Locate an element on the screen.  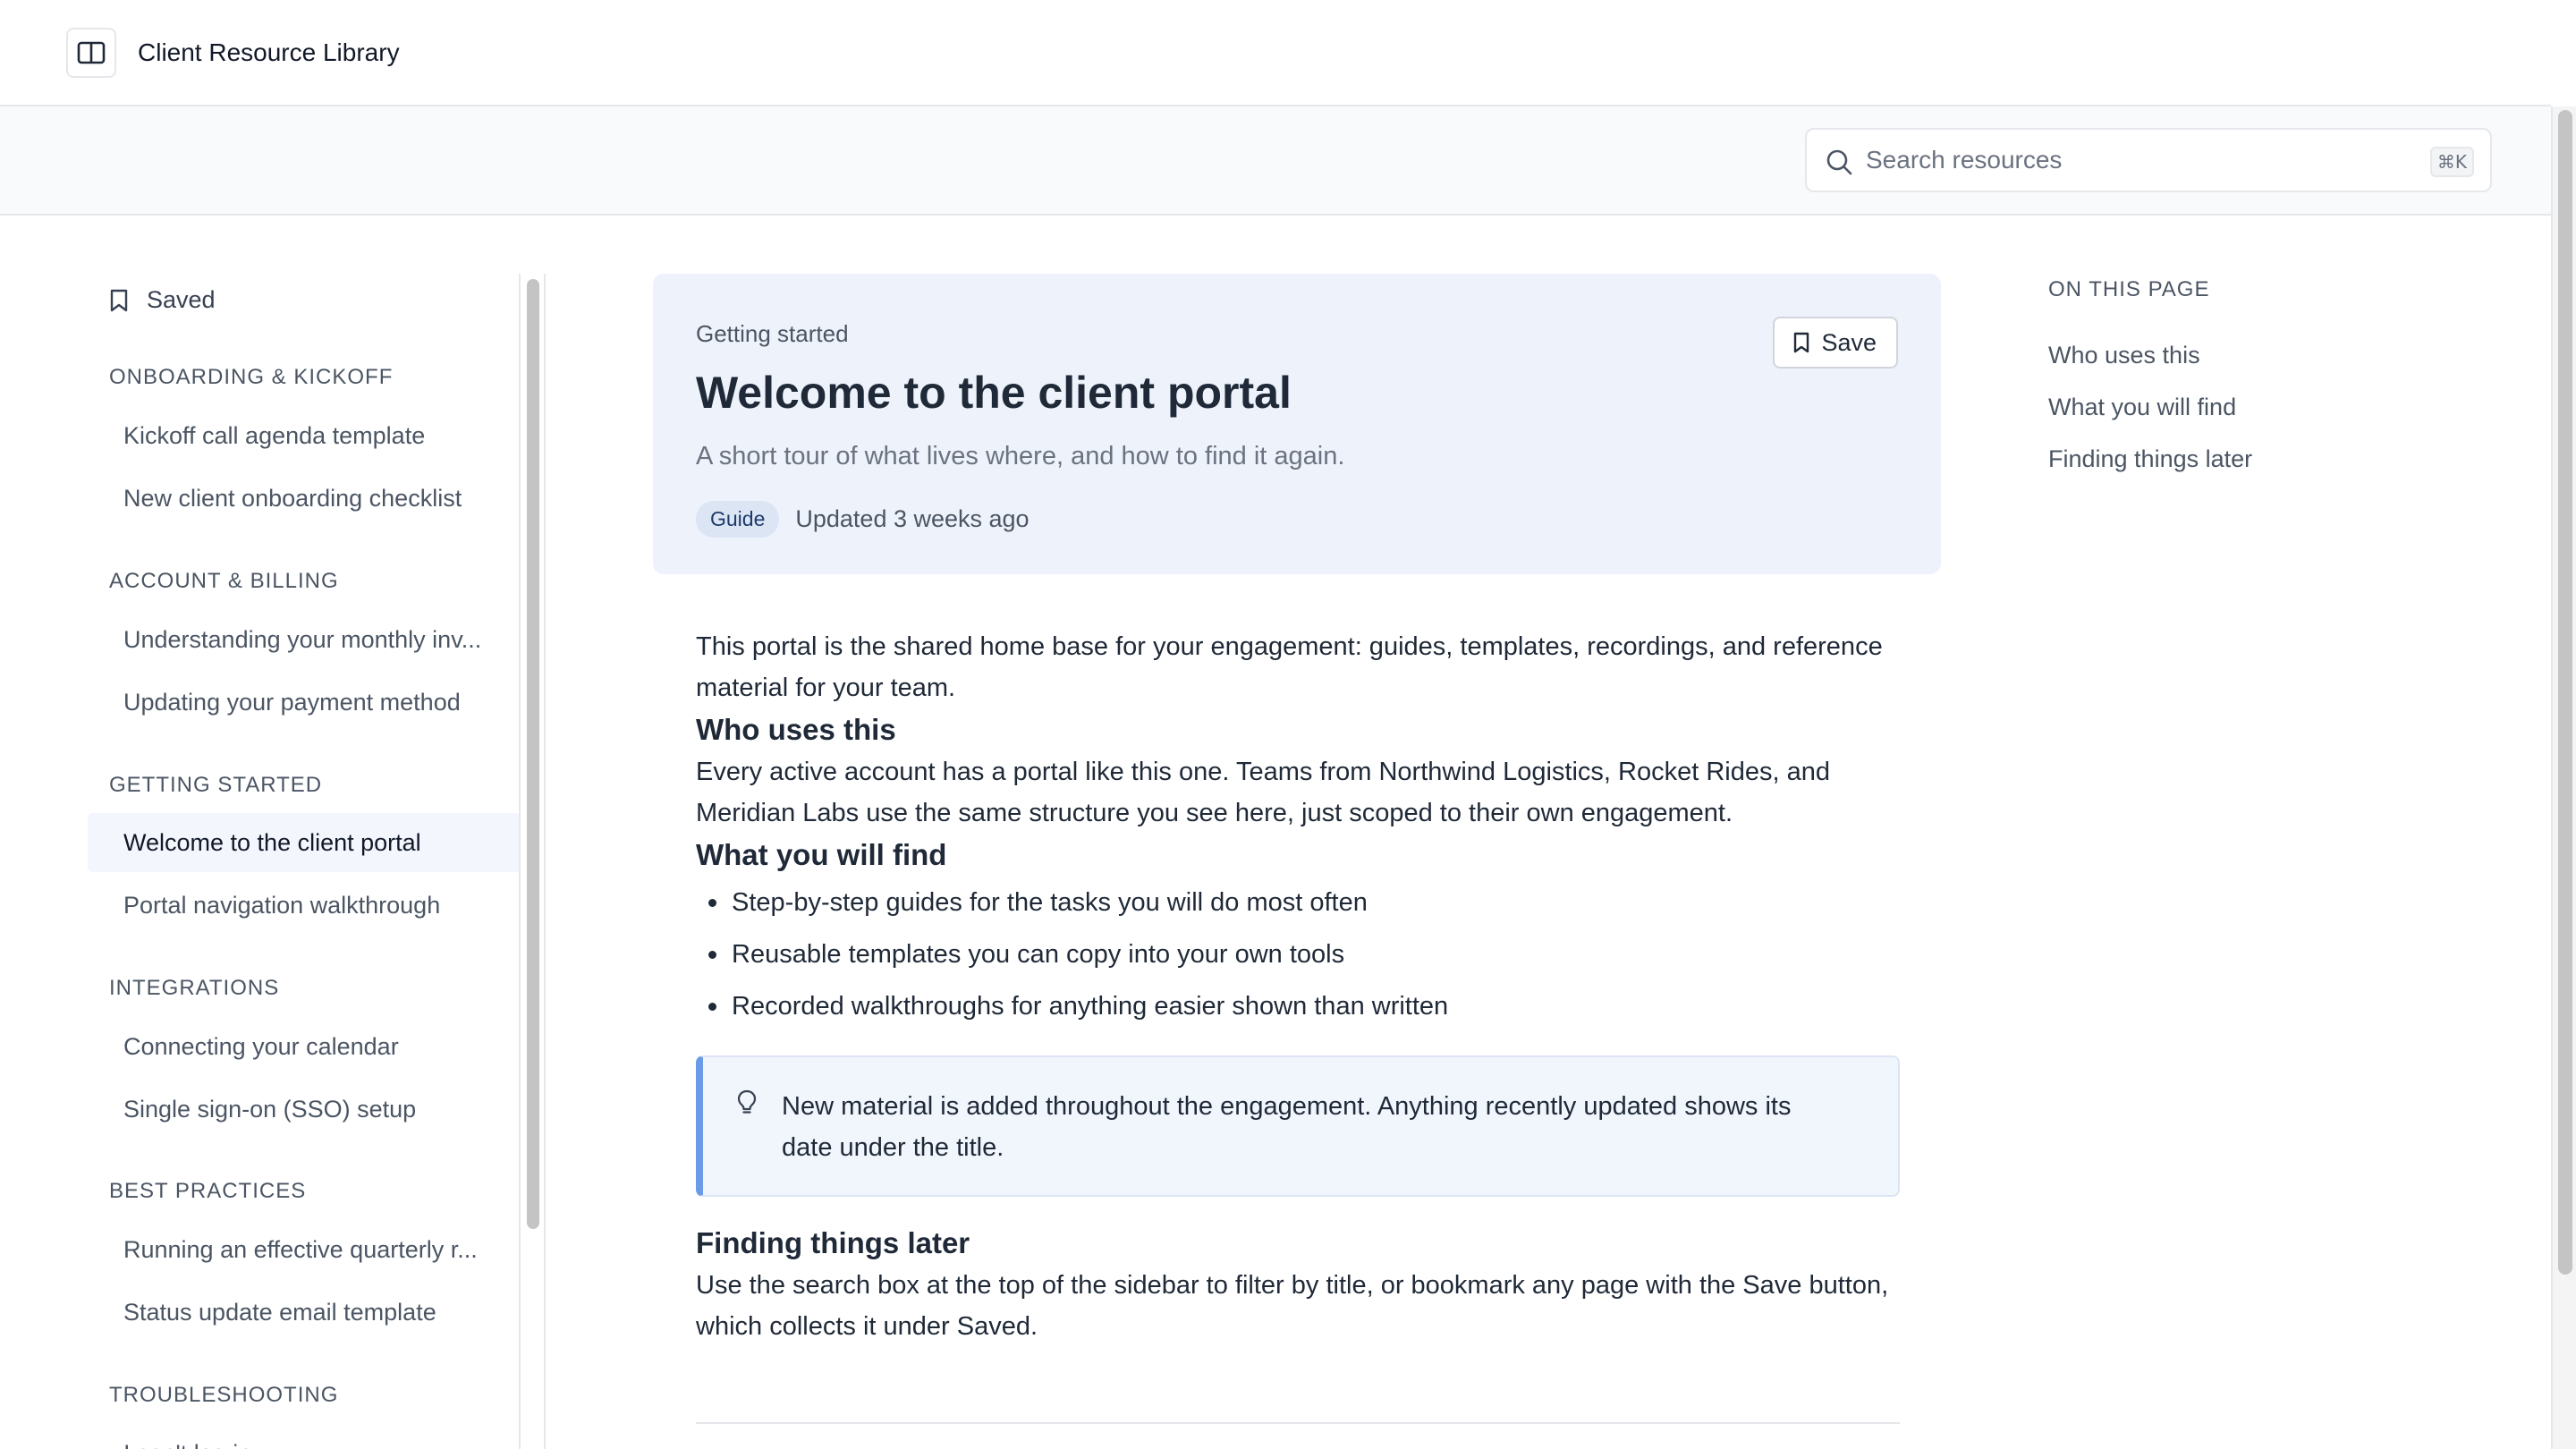
content-divider is located at coordinates (545, 861).